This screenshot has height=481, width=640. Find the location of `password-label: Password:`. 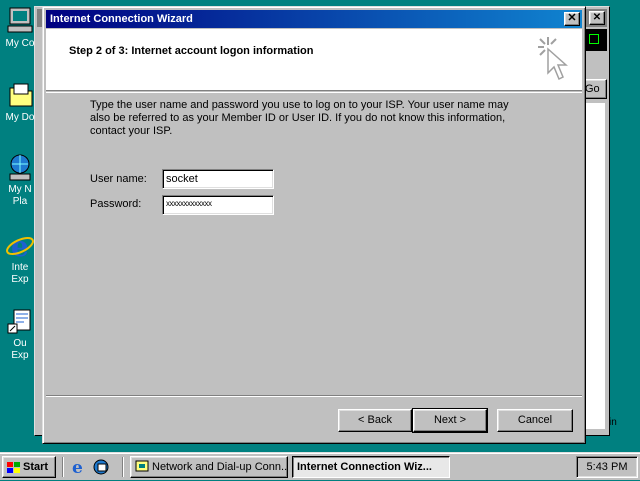

password-label: Password: is located at coordinates (116, 204).